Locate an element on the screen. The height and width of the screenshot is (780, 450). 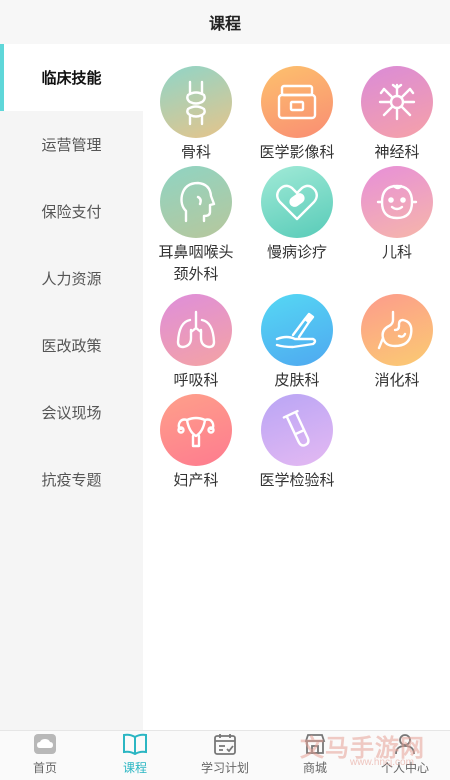
category-pediatrics: 儿科 is located at coordinates (397, 215).